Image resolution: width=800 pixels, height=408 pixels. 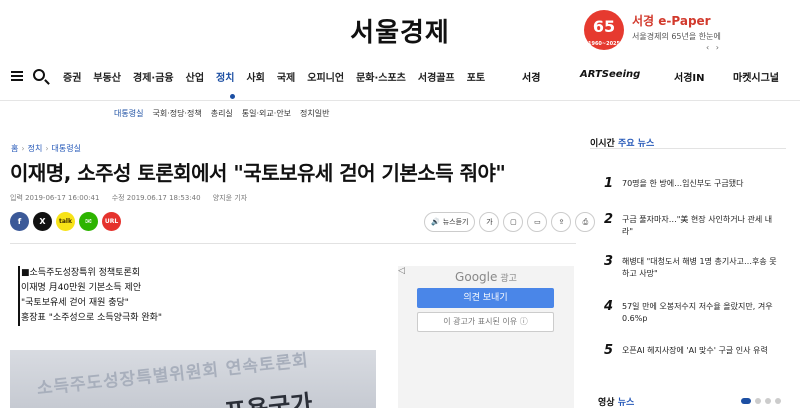 I want to click on badge-years: 1960~2025, so click(x=604, y=44).